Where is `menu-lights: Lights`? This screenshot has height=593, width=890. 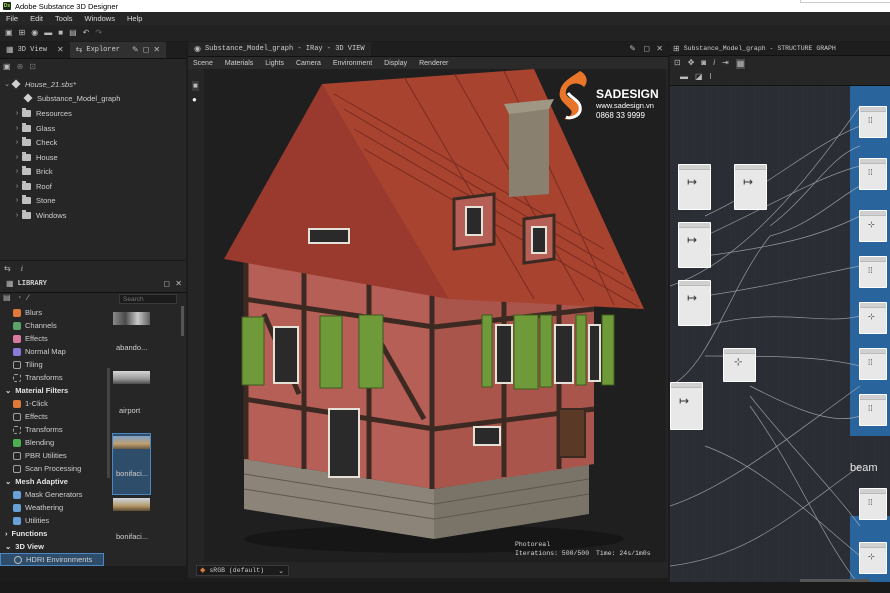
menu-lights: Lights is located at coordinates (274, 63).